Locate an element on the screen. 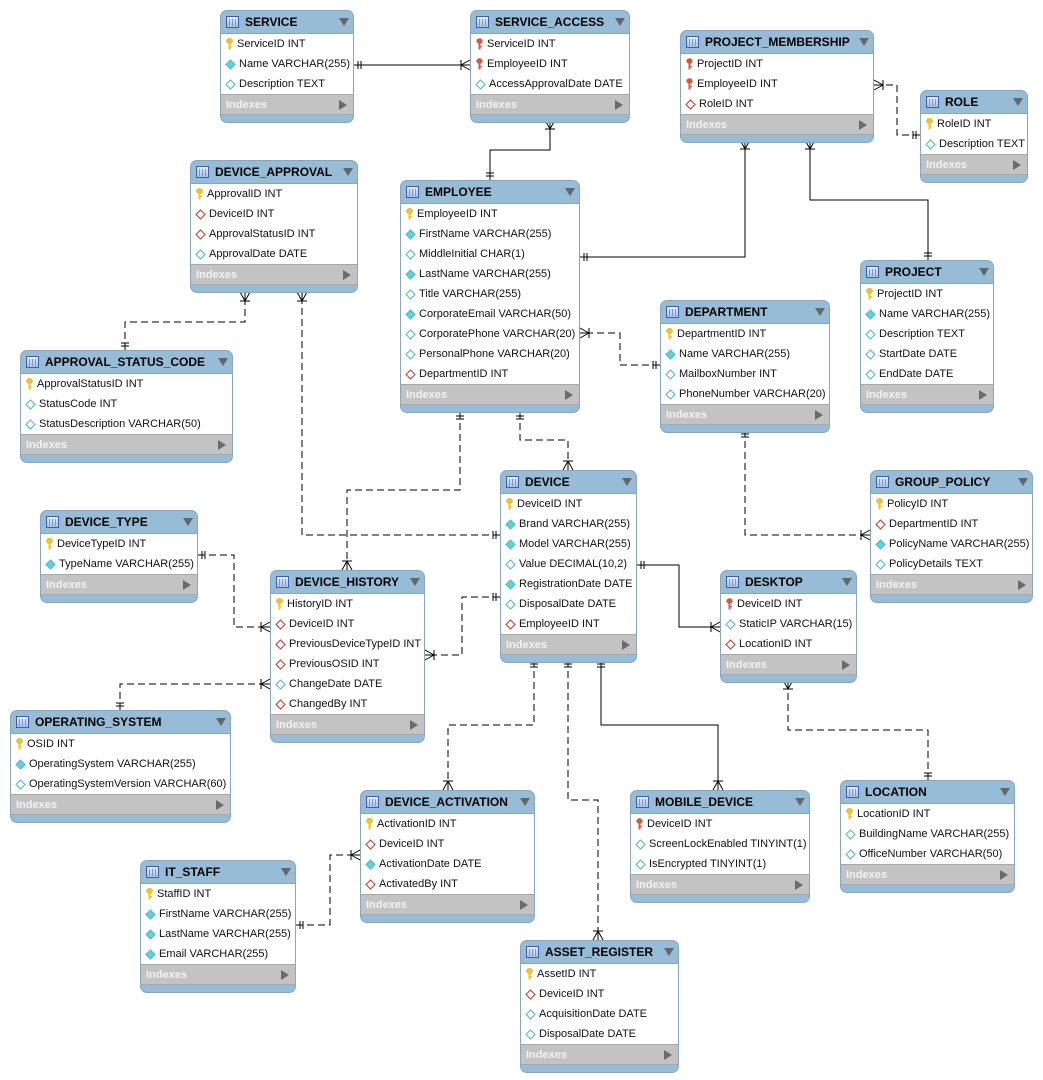 The width and height of the screenshot is (1043, 1080). column-row: PolicyID INT is located at coordinates (951, 504).